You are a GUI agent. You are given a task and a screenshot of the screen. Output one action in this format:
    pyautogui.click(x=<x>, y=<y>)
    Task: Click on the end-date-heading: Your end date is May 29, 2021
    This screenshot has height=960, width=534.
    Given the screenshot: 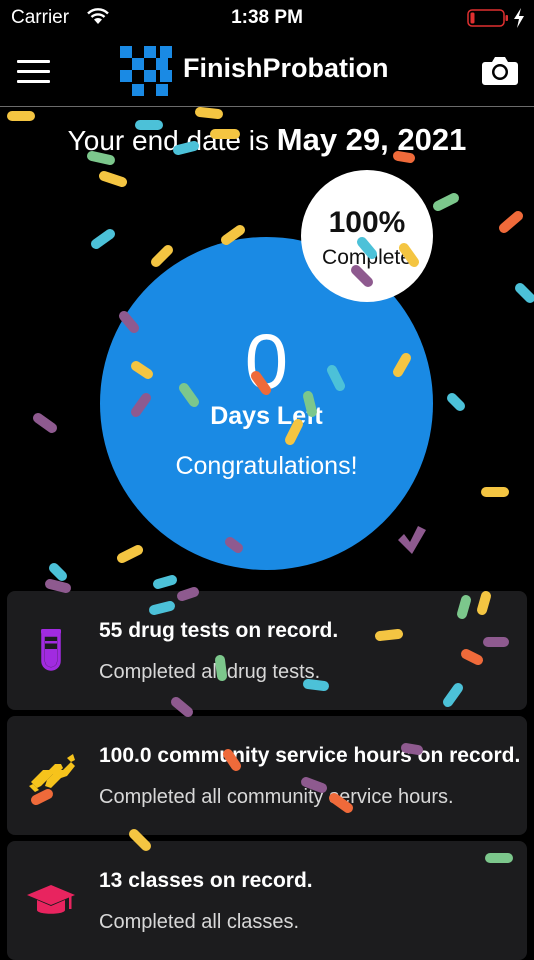 What is the action you would take?
    pyautogui.click(x=267, y=140)
    